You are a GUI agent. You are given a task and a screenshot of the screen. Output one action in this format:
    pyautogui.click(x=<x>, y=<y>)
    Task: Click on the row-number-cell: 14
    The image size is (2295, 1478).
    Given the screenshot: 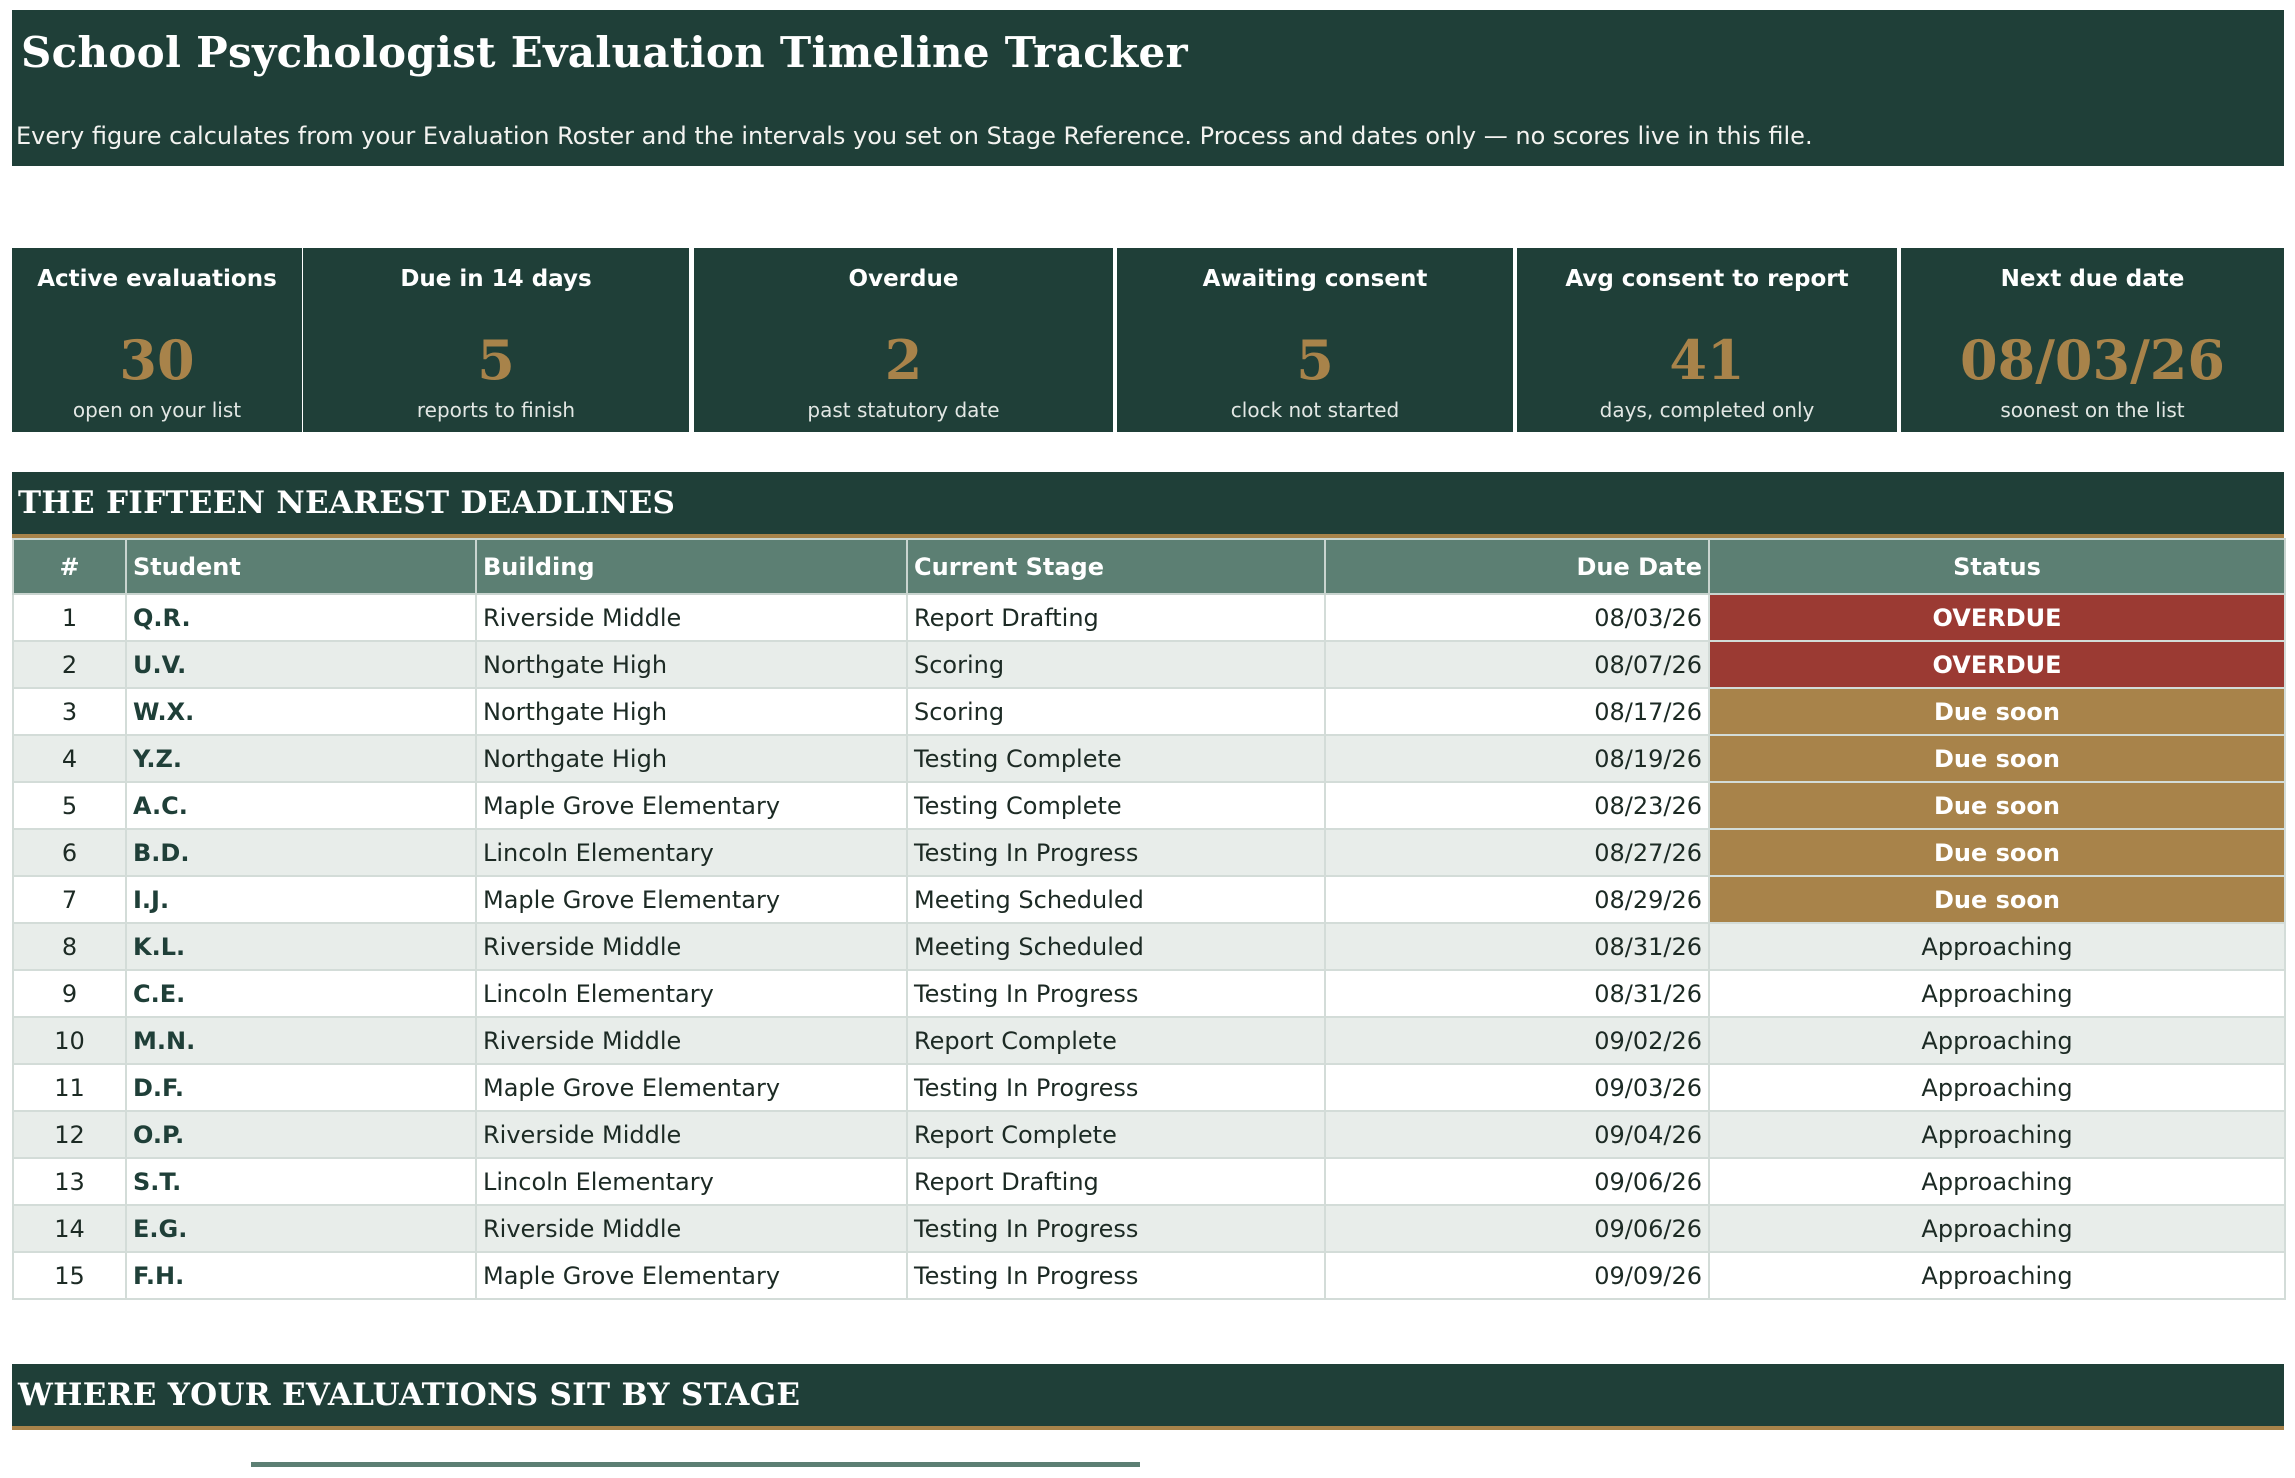 What is the action you would take?
    pyautogui.click(x=69, y=1228)
    